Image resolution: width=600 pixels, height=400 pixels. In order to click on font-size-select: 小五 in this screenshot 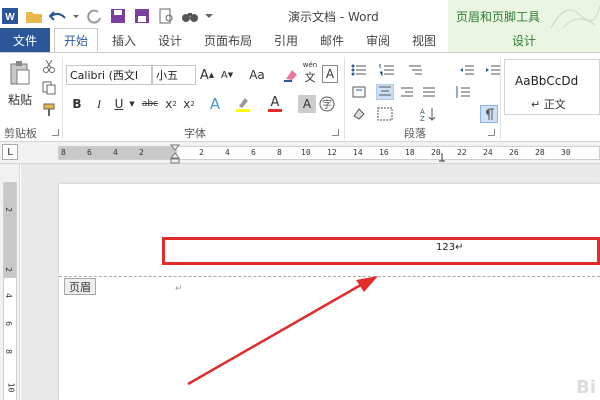, I will do `click(174, 75)`.